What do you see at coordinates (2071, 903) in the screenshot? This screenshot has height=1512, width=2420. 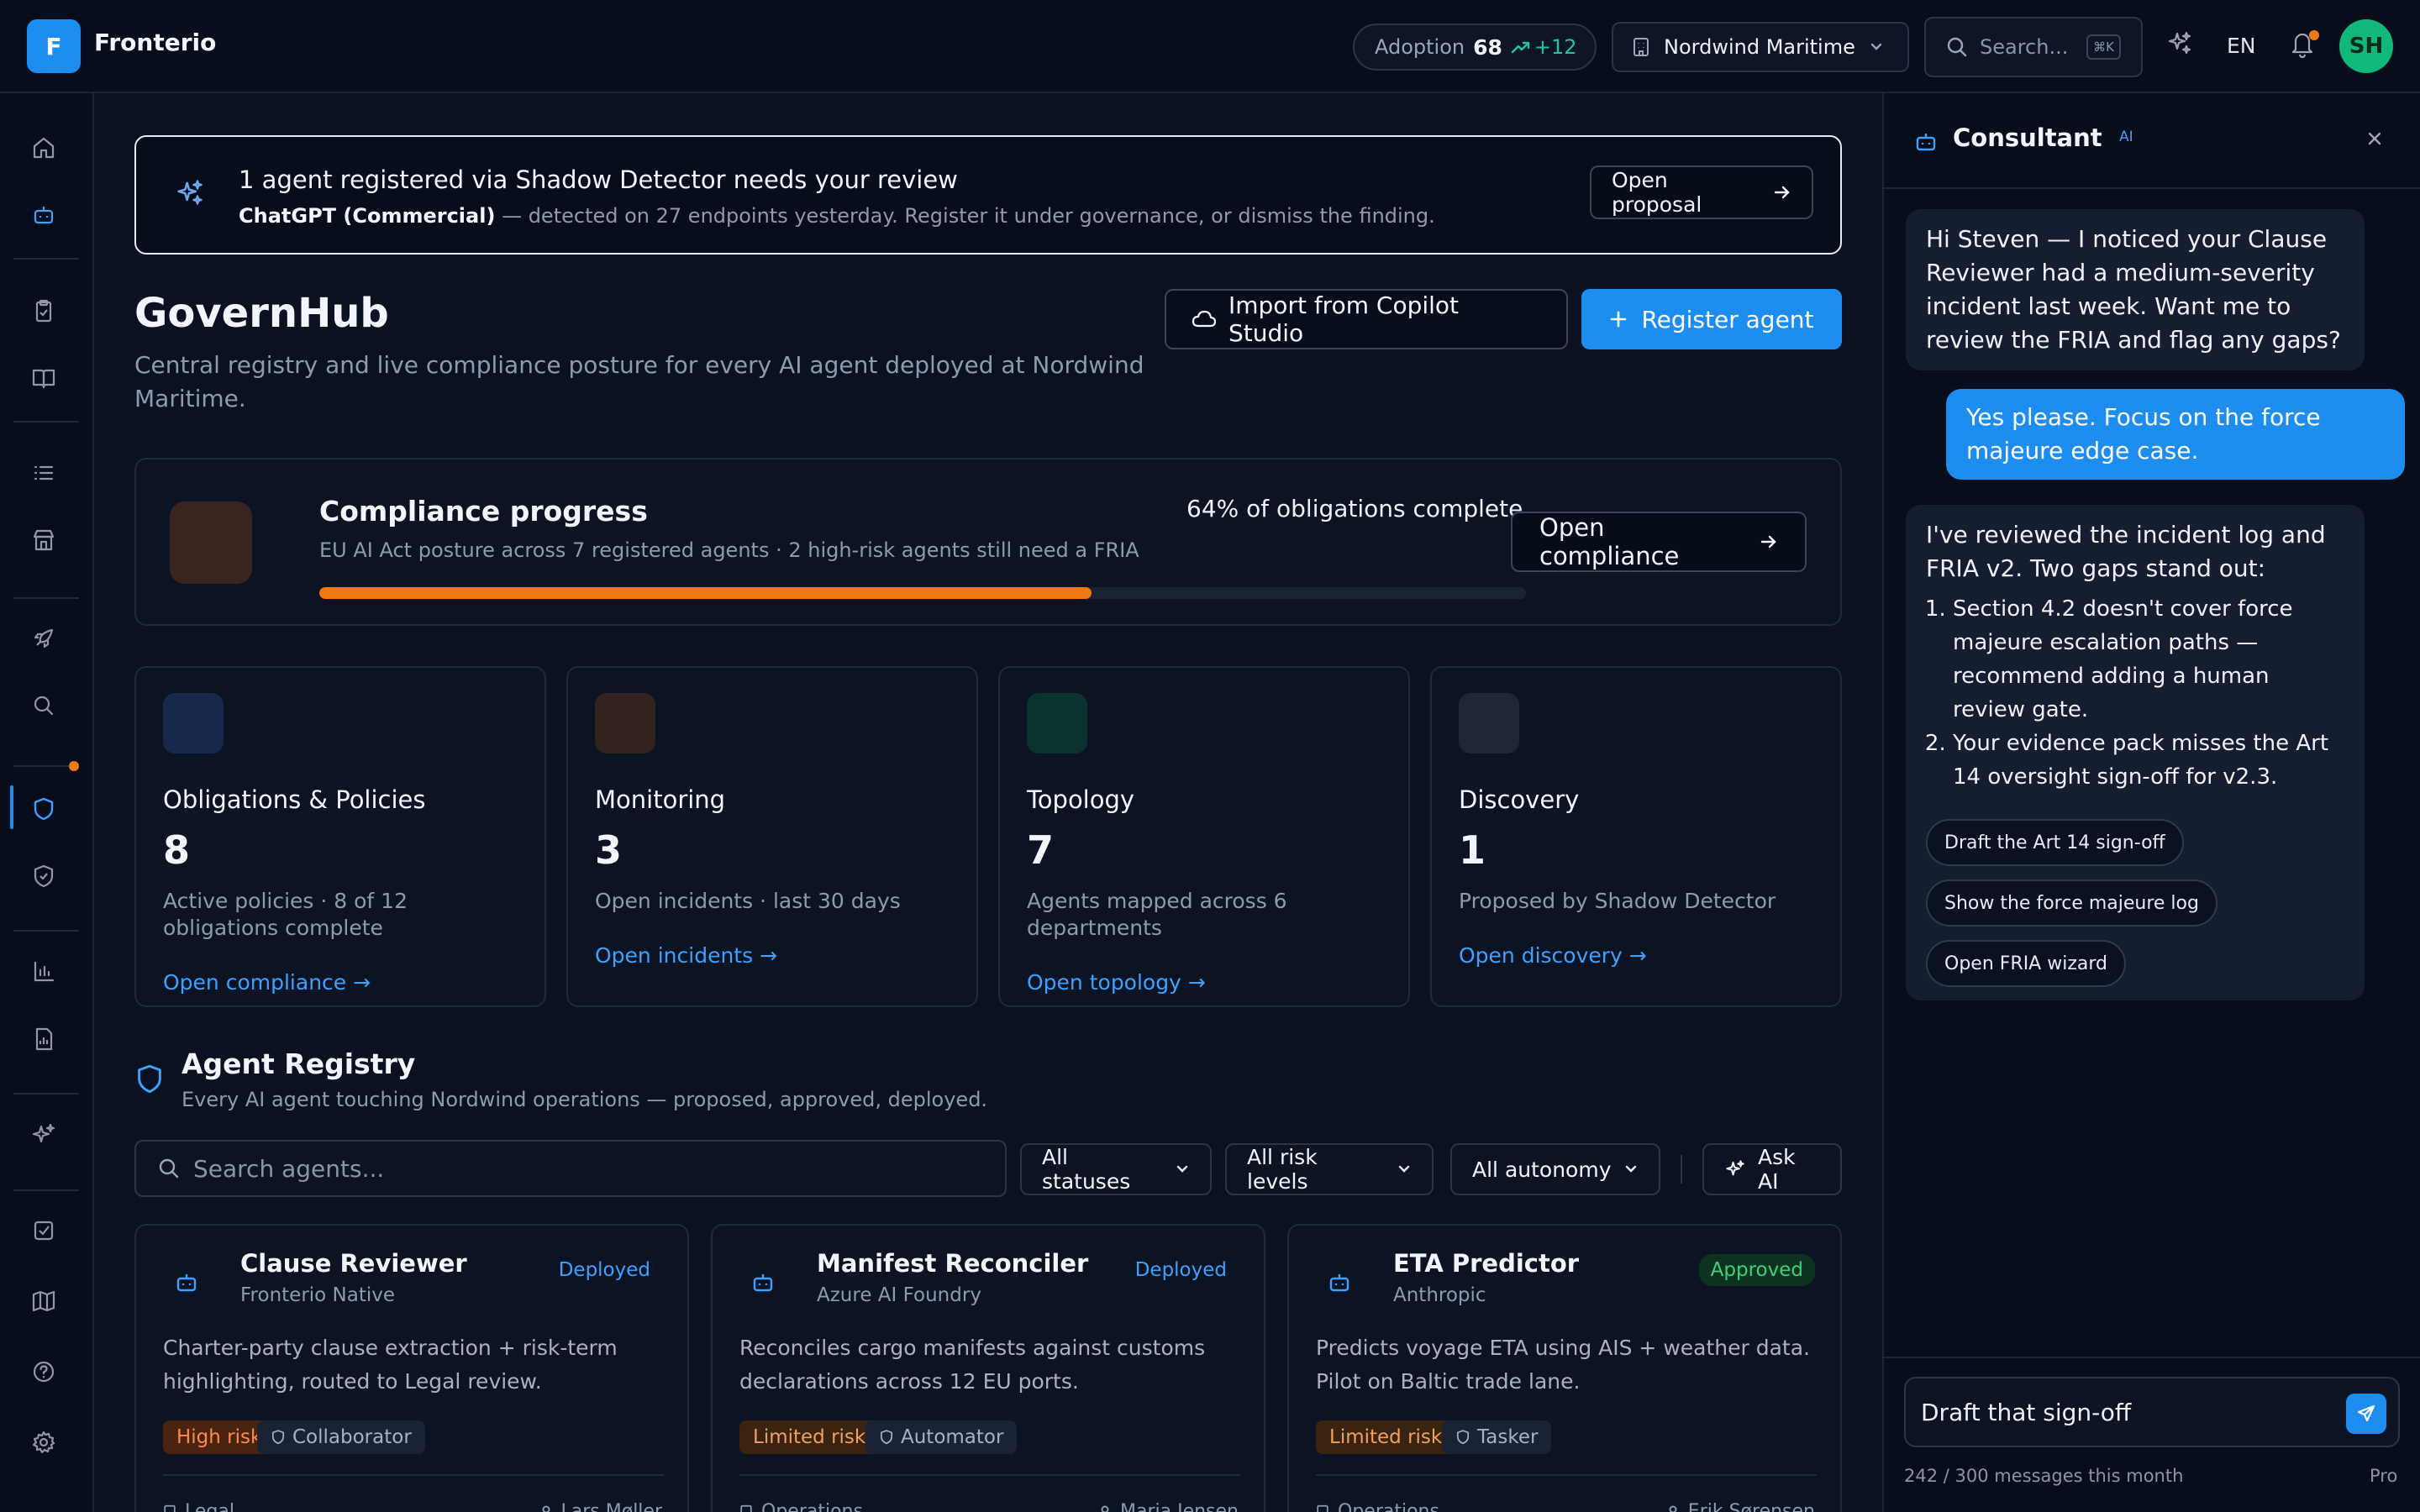 I see `suggestion-chip: Show the force majeure log` at bounding box center [2071, 903].